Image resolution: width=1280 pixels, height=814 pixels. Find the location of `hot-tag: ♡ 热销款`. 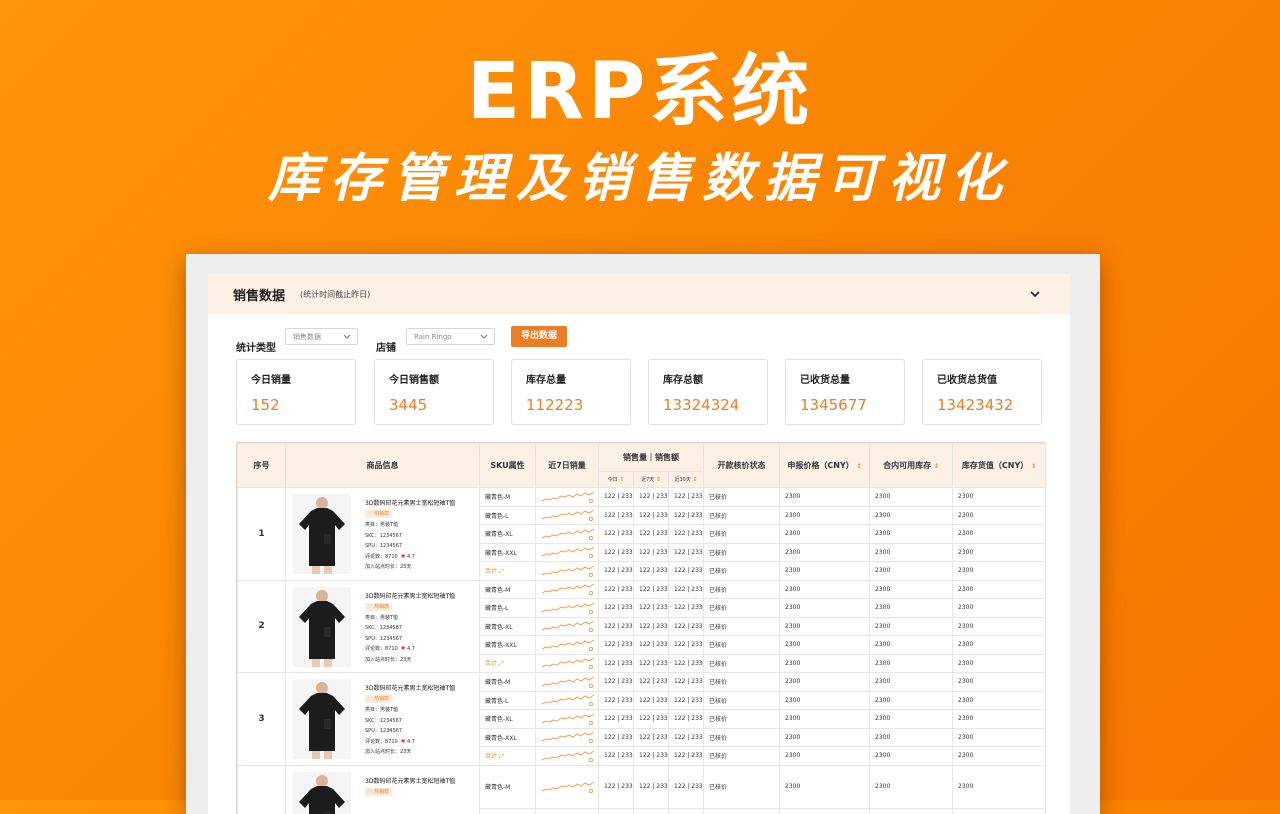

hot-tag: ♡ 热销款 is located at coordinates (378, 699).